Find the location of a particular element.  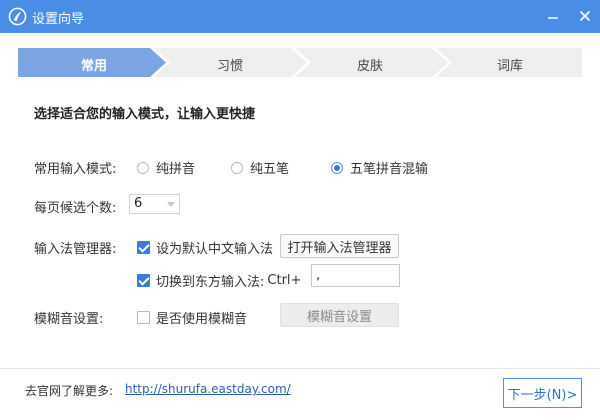

radio-mixed: 五笔拼音混输 is located at coordinates (379, 167).